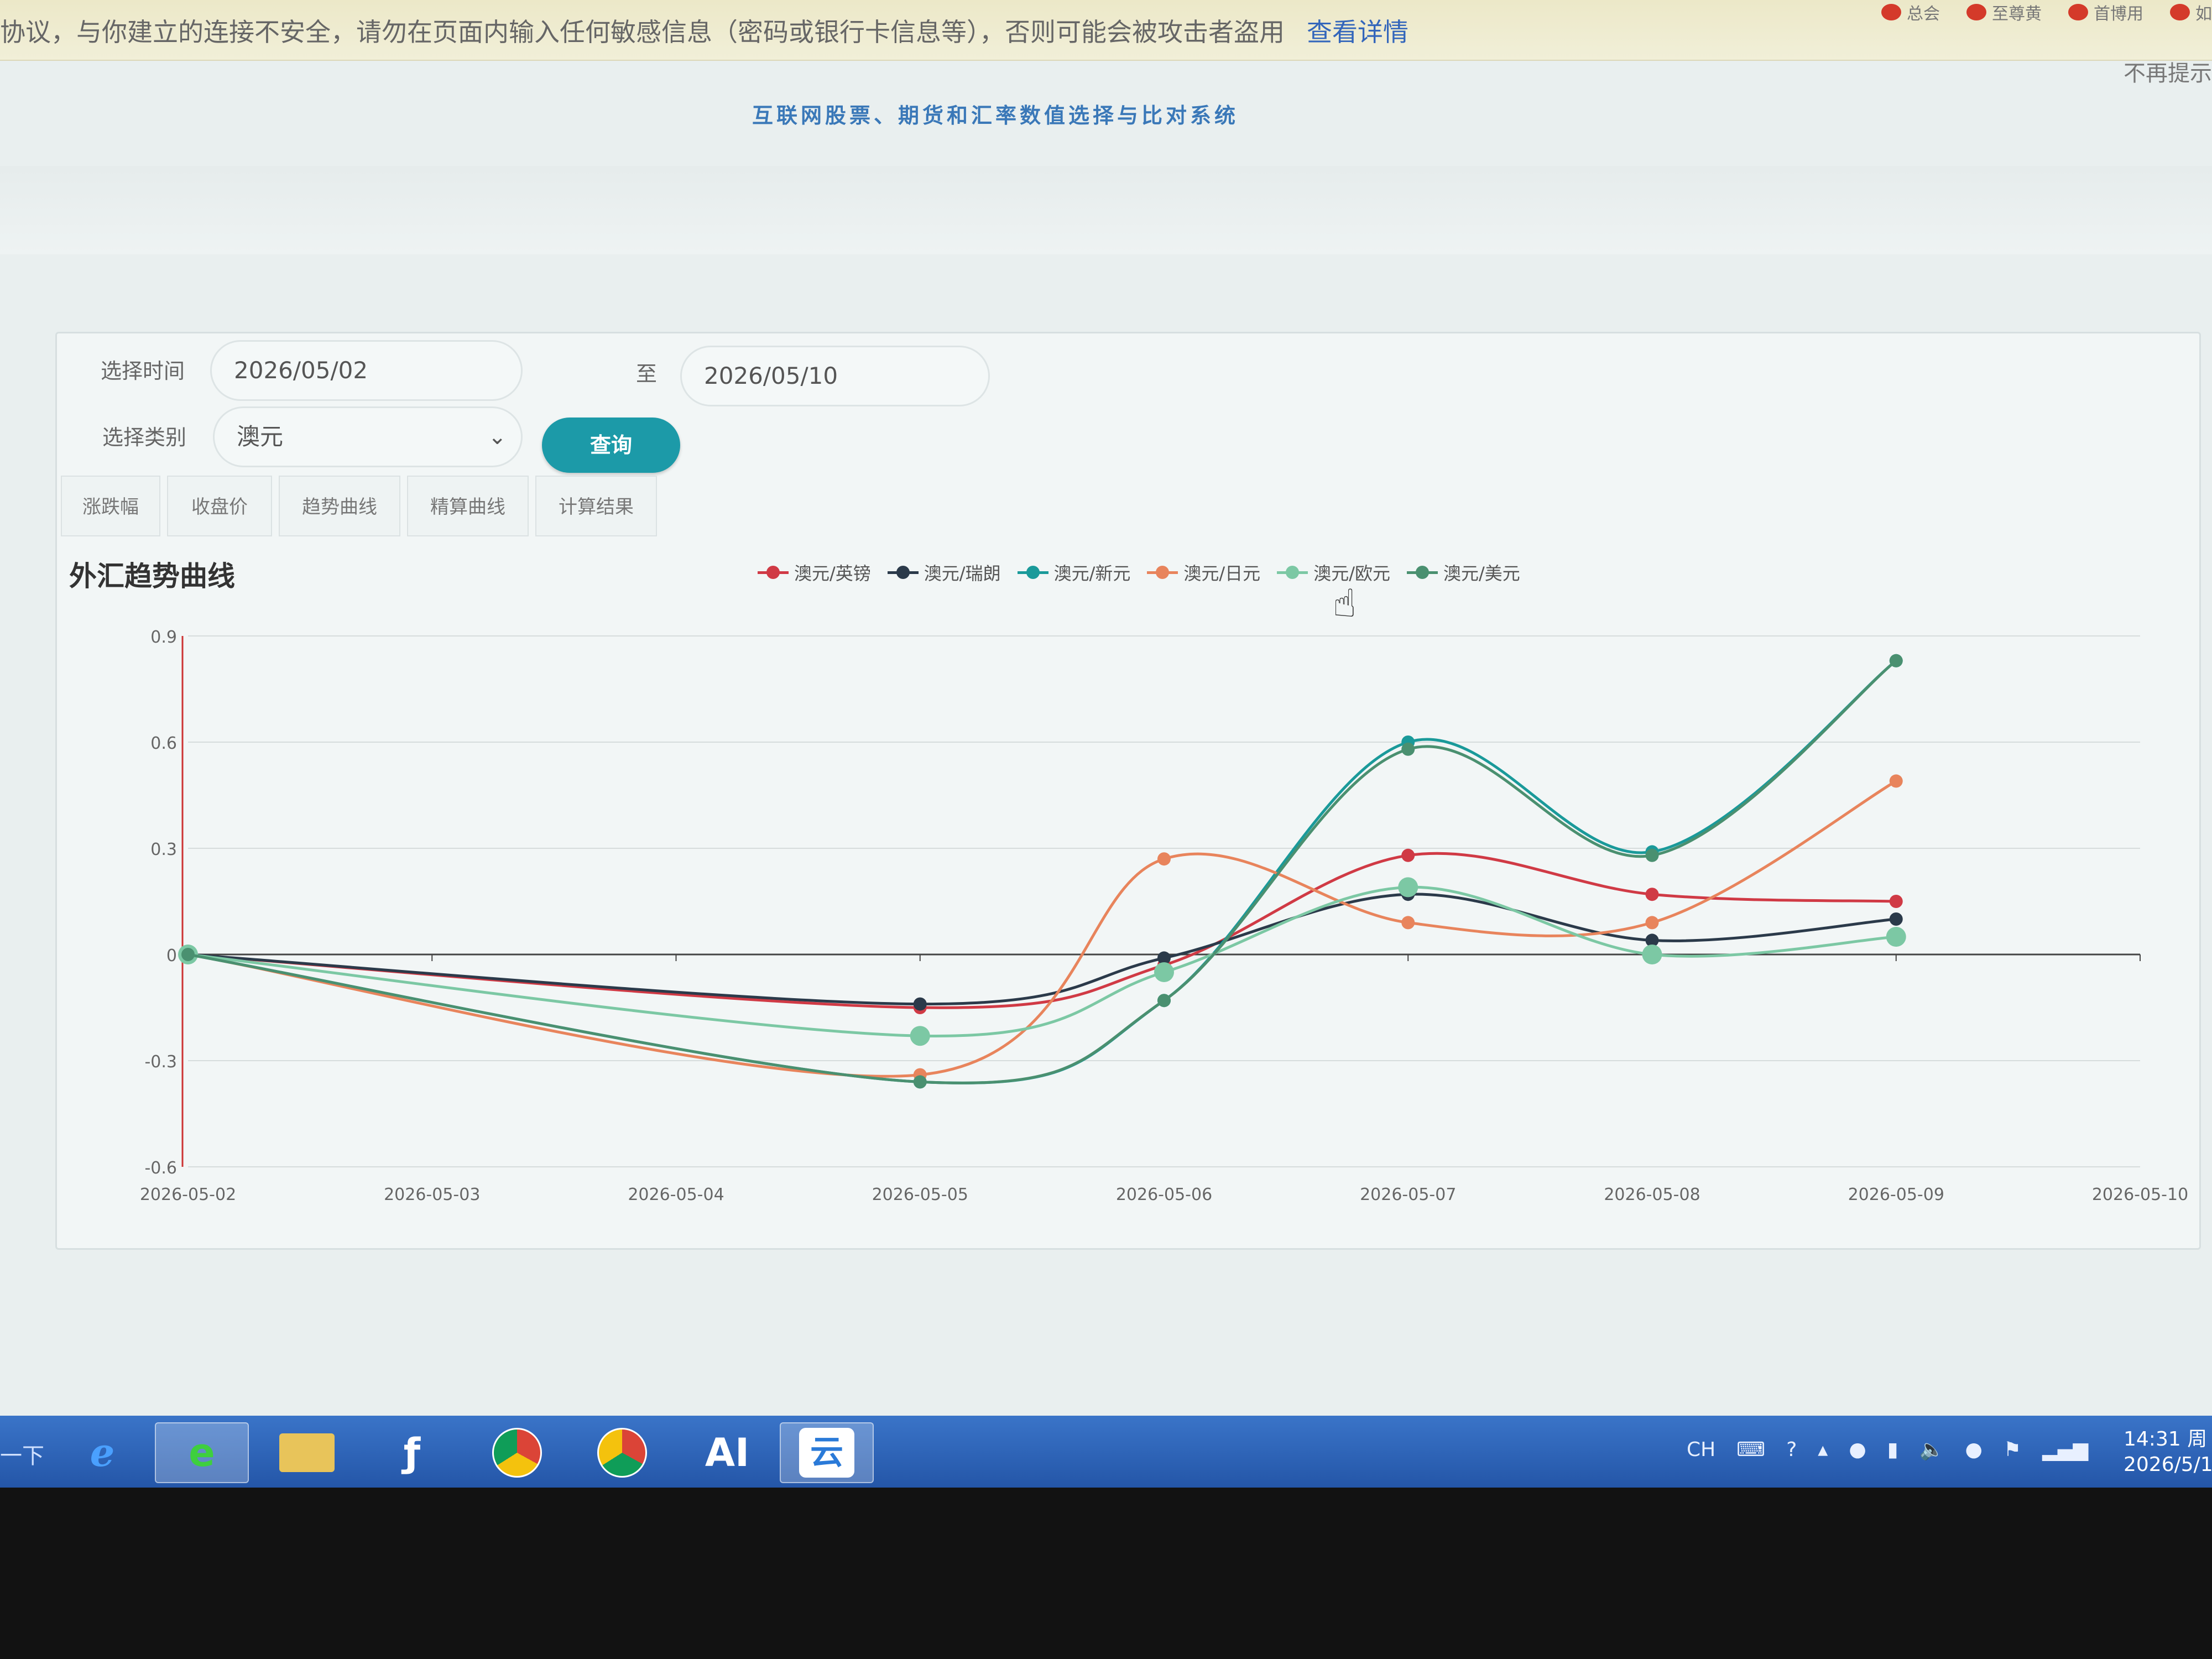 Image resolution: width=2212 pixels, height=1659 pixels. What do you see at coordinates (161, 1168) in the screenshot?
I see `y-tick-label: -0.6` at bounding box center [161, 1168].